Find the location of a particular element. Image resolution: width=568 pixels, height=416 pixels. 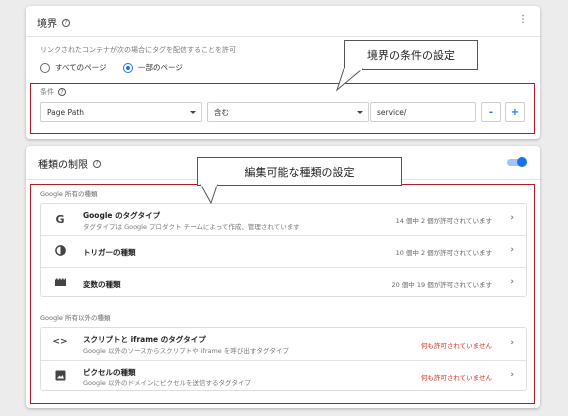

condition-value-input: service/ is located at coordinates (423, 112).